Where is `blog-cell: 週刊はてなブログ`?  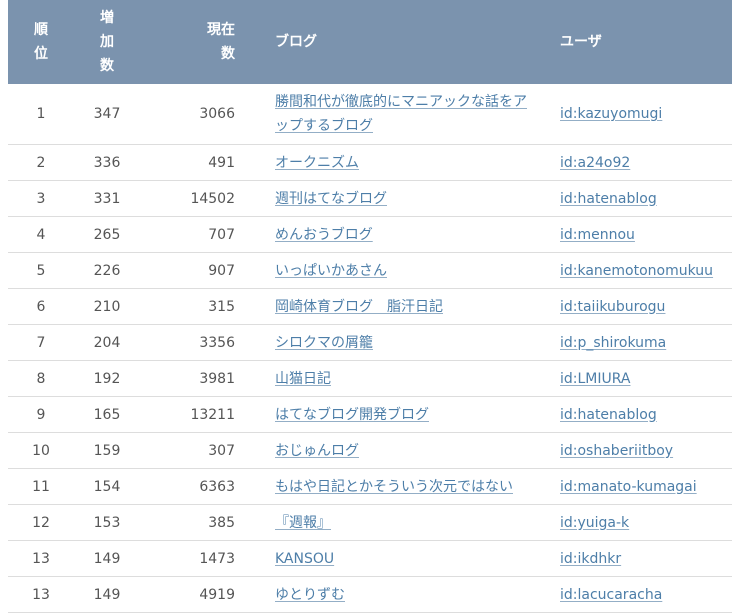
blog-cell: 週刊はてなブログ is located at coordinates (401, 198).